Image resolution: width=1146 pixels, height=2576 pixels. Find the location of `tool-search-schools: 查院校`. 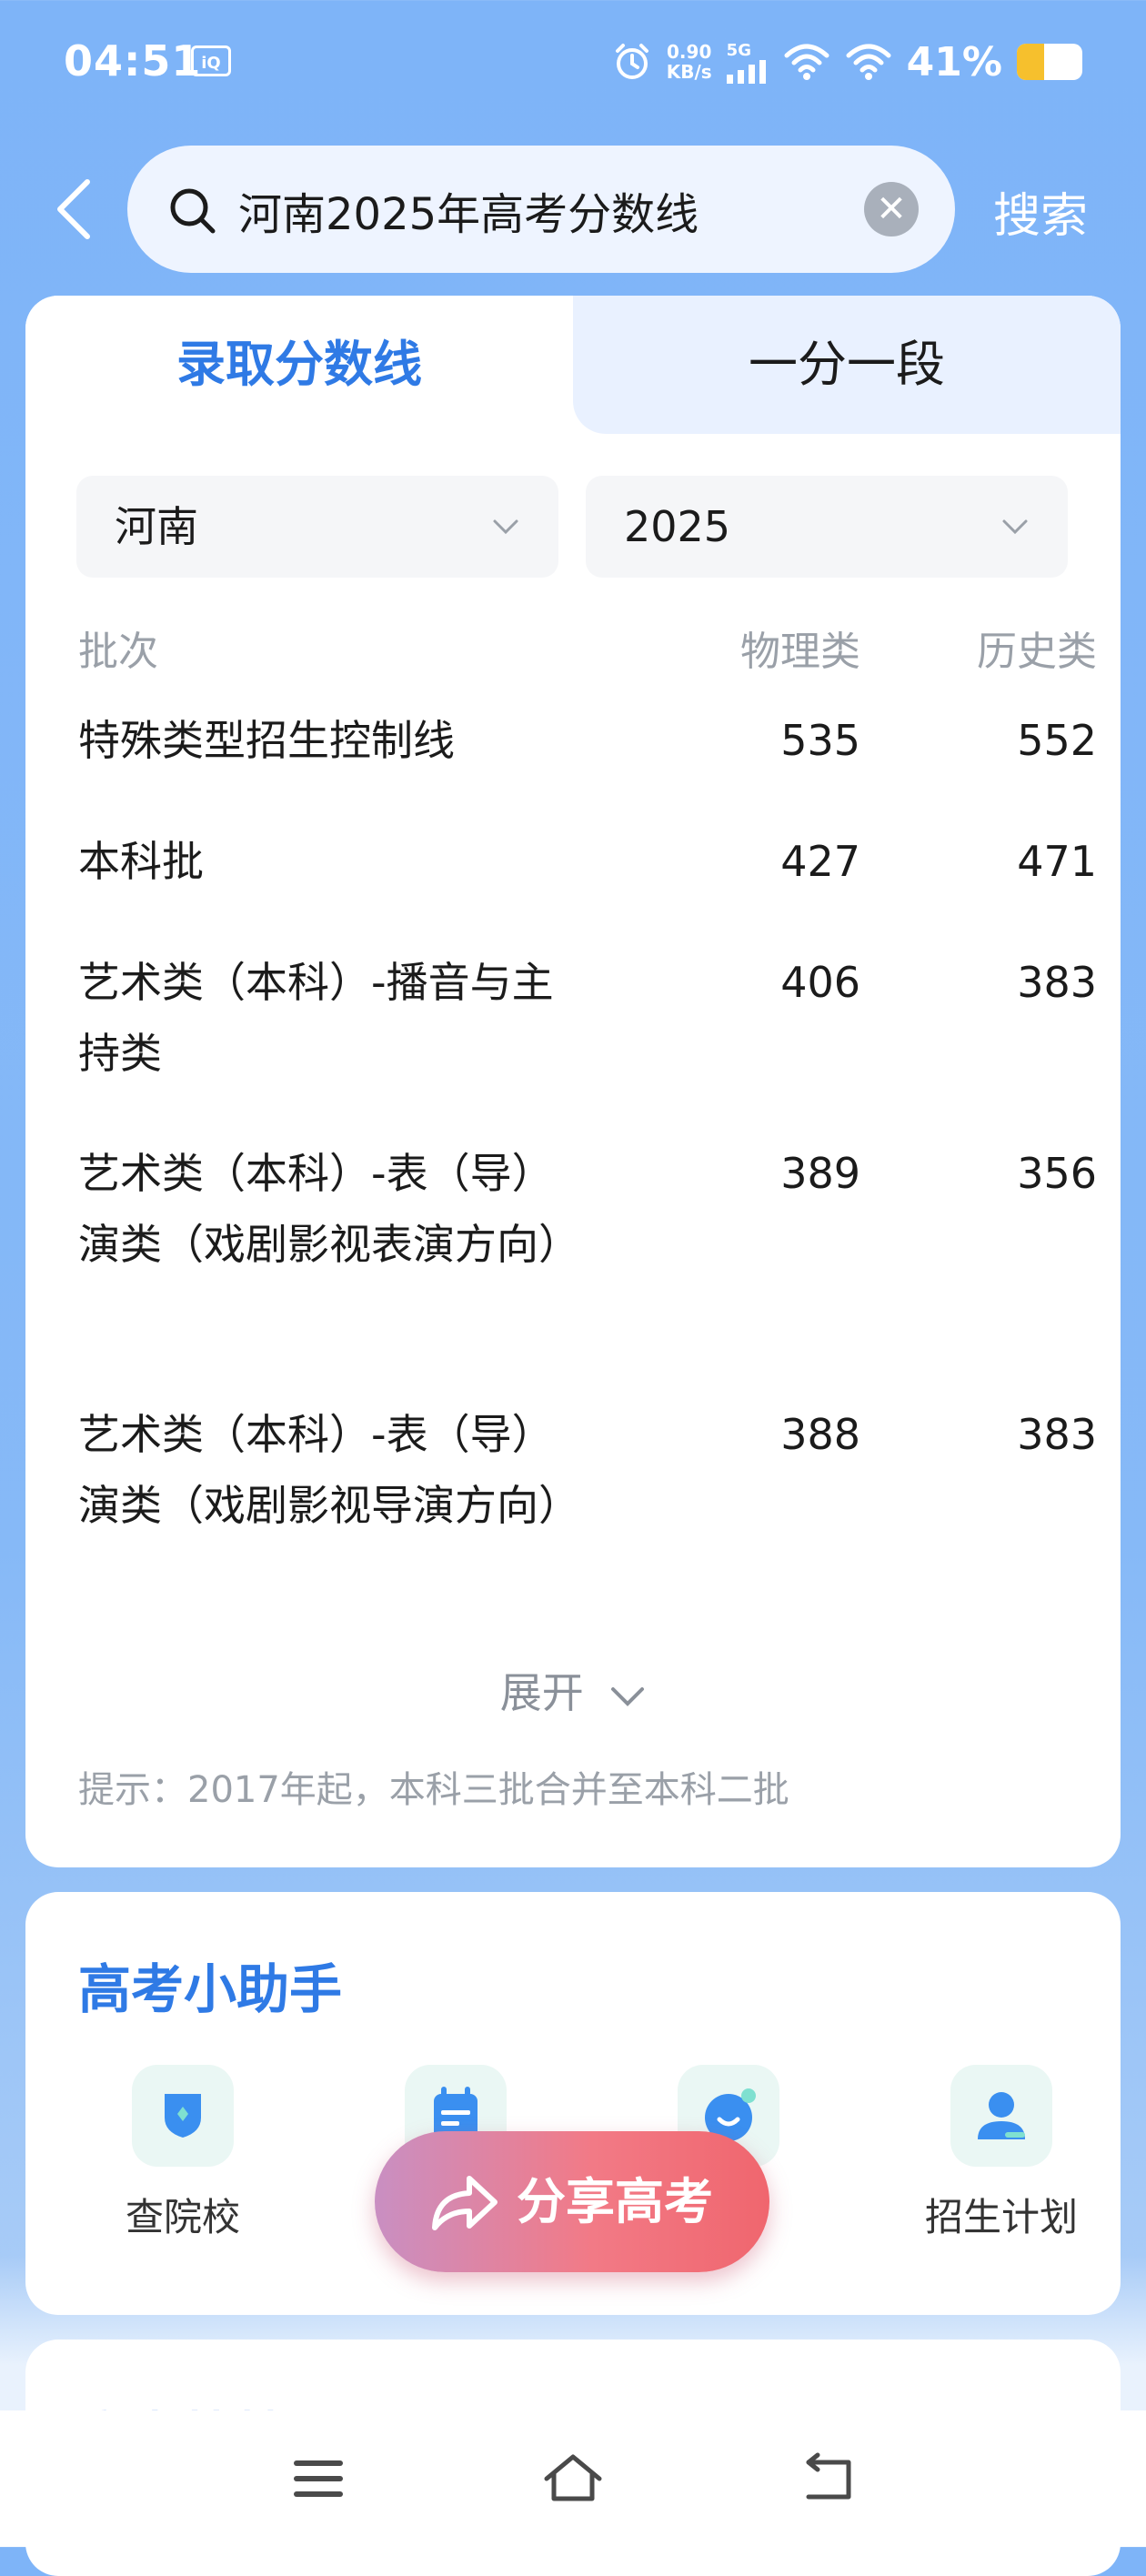

tool-search-schools: 查院校 is located at coordinates (183, 2153).